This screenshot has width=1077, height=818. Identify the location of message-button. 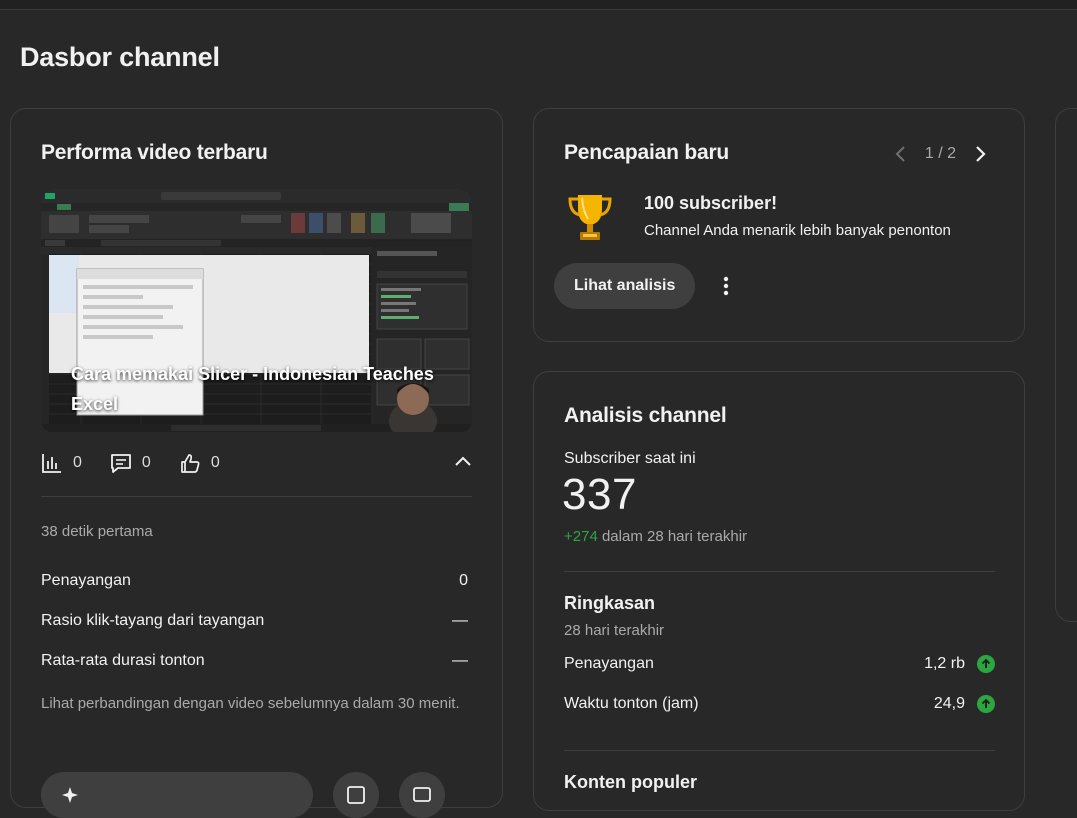
(422, 795).